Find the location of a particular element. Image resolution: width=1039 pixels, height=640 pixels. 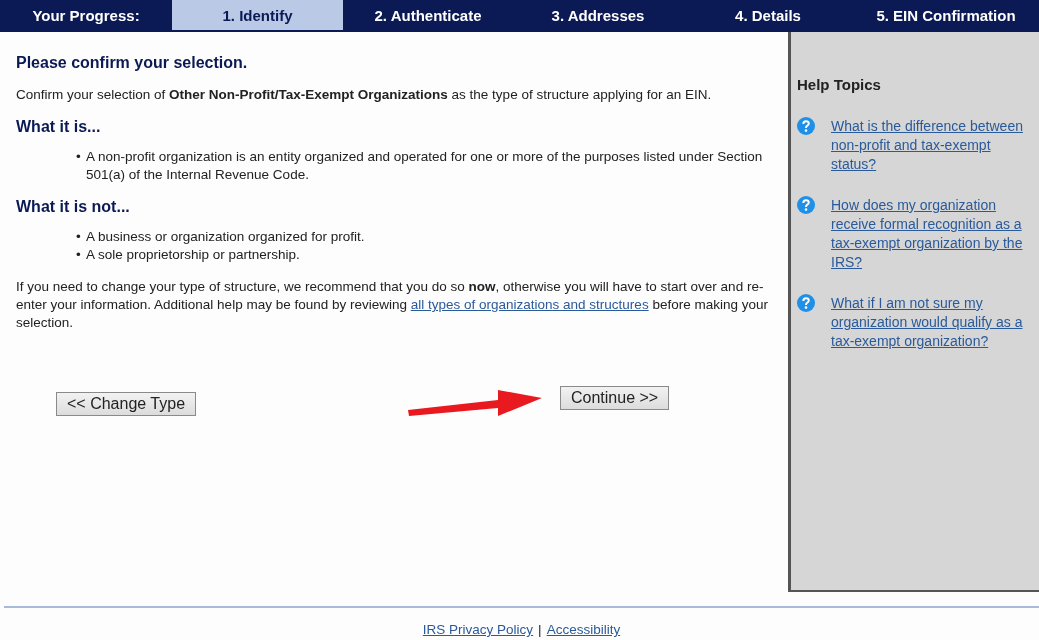

structures-link: all types of organizations and structures is located at coordinates (529, 304).